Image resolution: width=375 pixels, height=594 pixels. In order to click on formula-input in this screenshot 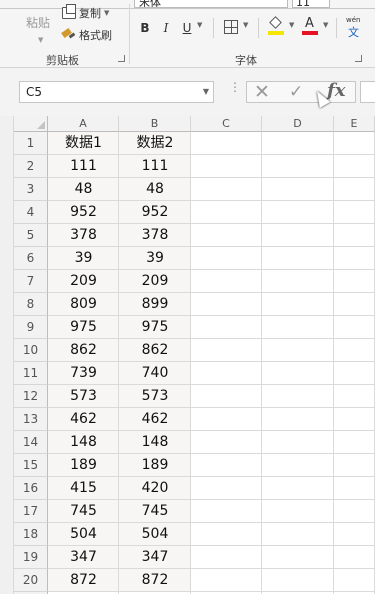, I will do `click(367, 92)`.